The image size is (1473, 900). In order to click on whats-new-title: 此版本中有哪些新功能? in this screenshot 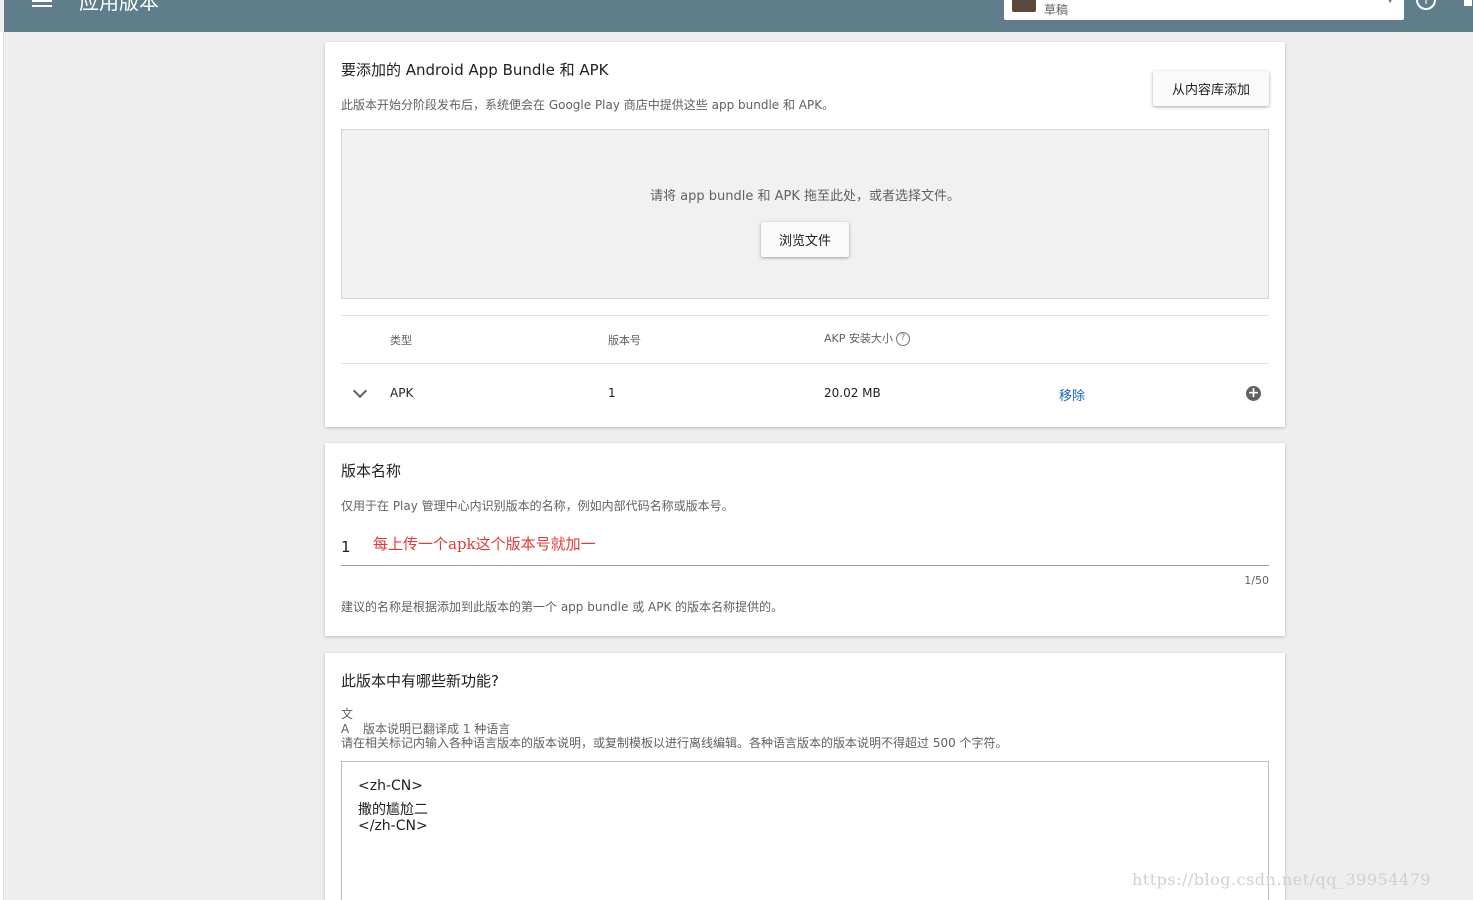, I will do `click(420, 681)`.